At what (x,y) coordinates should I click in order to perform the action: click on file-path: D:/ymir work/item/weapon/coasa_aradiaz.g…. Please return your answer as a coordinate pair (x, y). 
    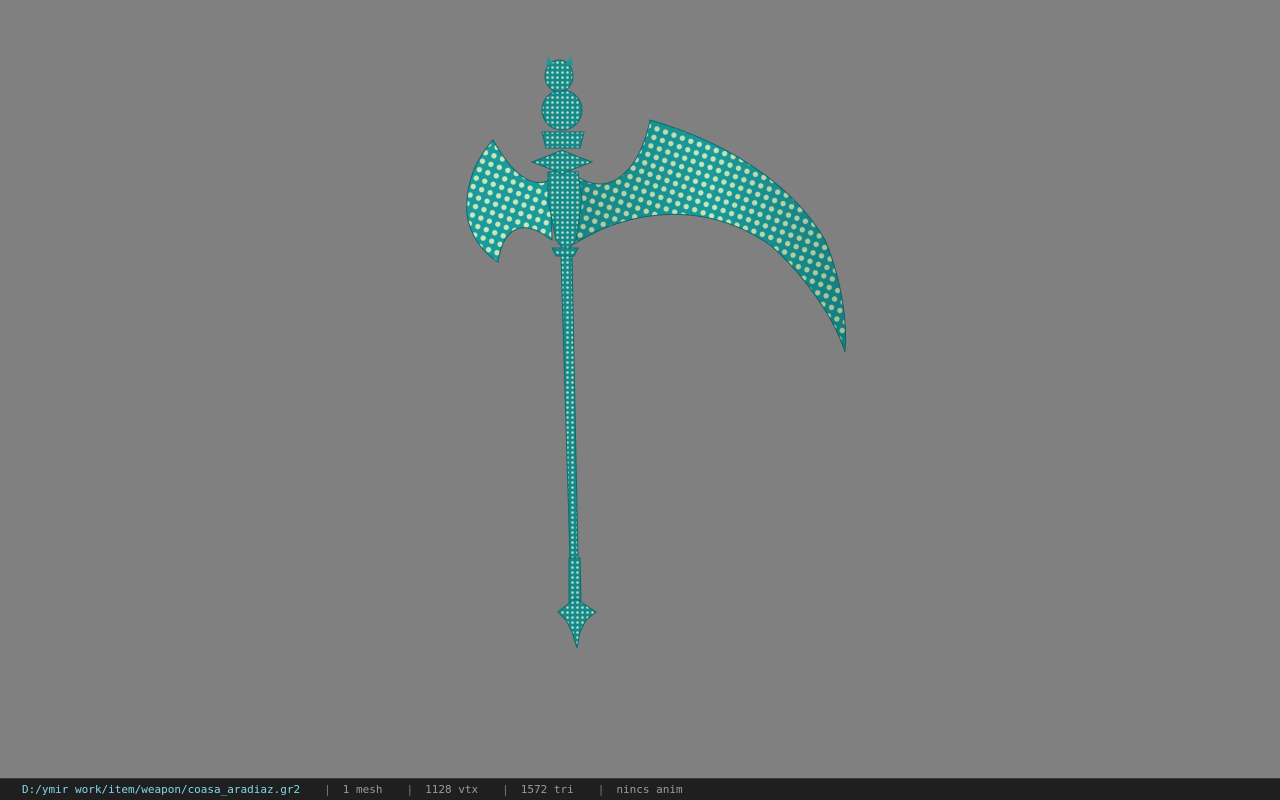
    Looking at the image, I should click on (161, 789).